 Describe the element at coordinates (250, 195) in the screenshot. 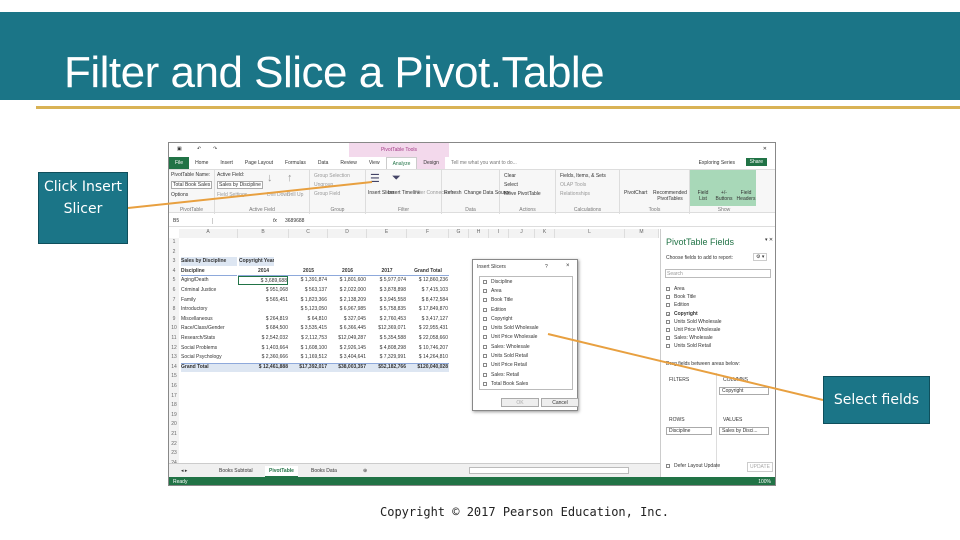

I see `arrow-to-insert-slicer` at that location.